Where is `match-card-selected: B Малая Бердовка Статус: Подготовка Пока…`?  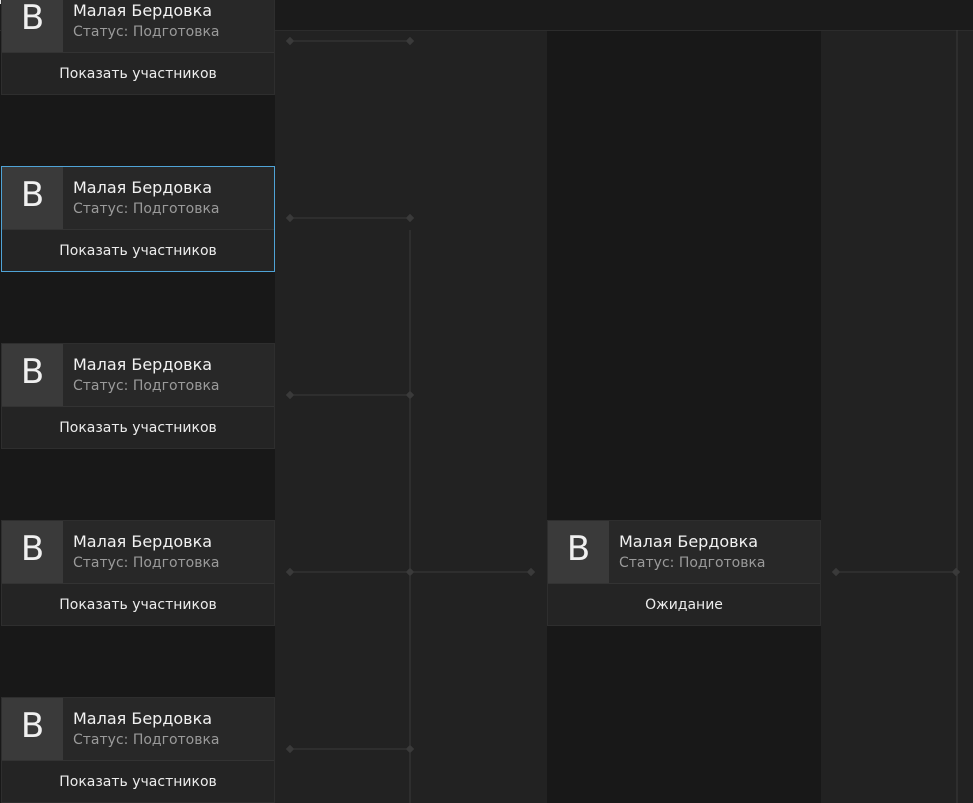
match-card-selected: B Малая Бердовка Статус: Подготовка Пока… is located at coordinates (138, 219).